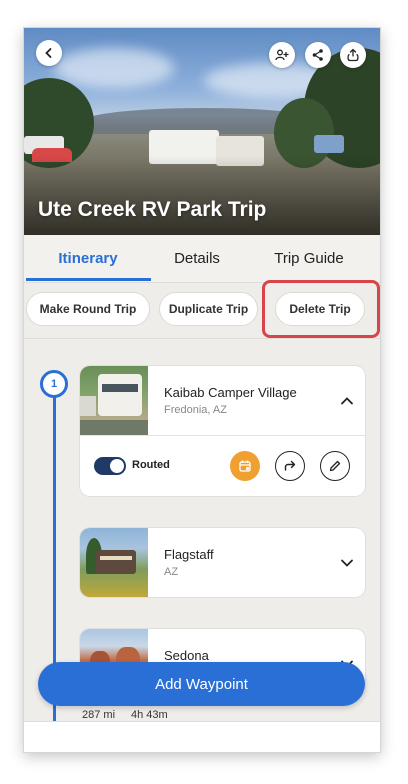  Describe the element at coordinates (202, 736) in the screenshot. I see `bottom-bar` at that location.